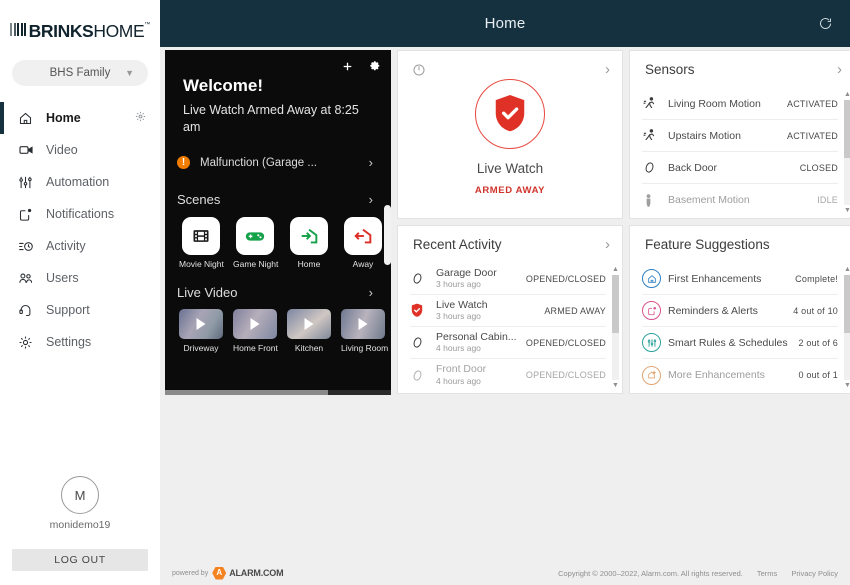  Describe the element at coordinates (508, 375) in the screenshot. I see `list-item: Front Door 4 hours ago OPENED/CLOSED` at that location.